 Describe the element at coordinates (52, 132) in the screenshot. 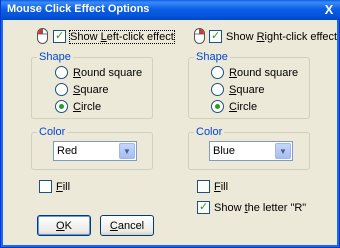

I see `left-color-legend: Color` at that location.